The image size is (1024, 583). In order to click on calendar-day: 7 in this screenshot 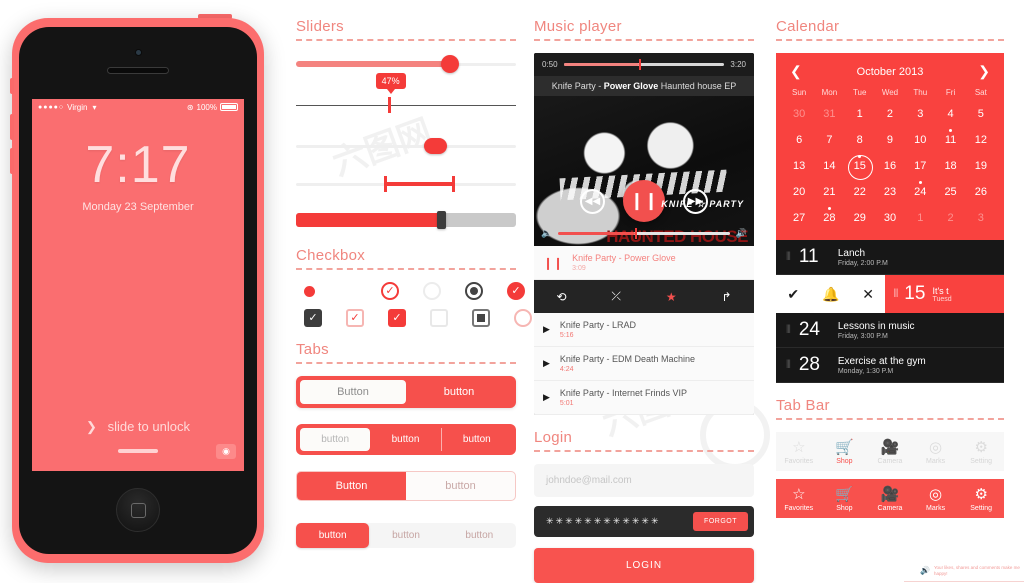, I will do `click(829, 140)`.